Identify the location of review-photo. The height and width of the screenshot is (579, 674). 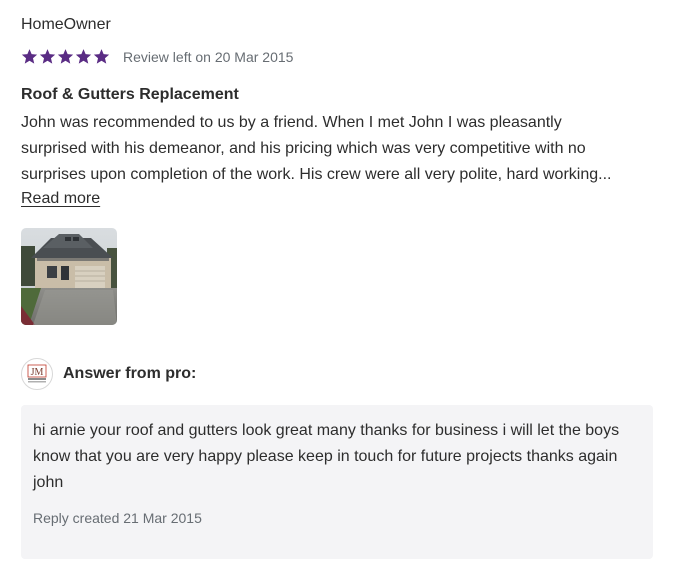
(69, 276).